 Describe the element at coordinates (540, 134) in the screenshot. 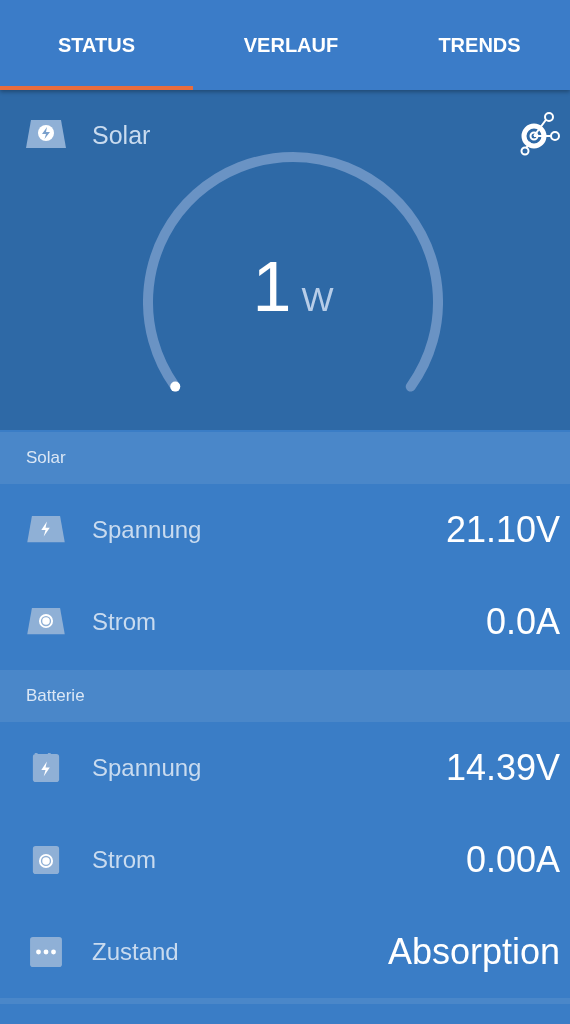

I see `network-node-icon` at that location.